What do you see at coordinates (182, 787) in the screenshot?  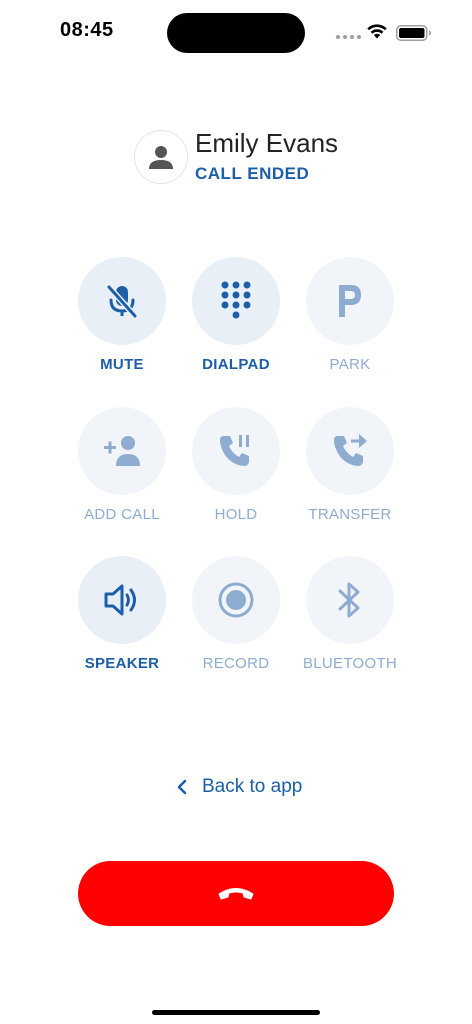 I see `chevron-left-icon` at bounding box center [182, 787].